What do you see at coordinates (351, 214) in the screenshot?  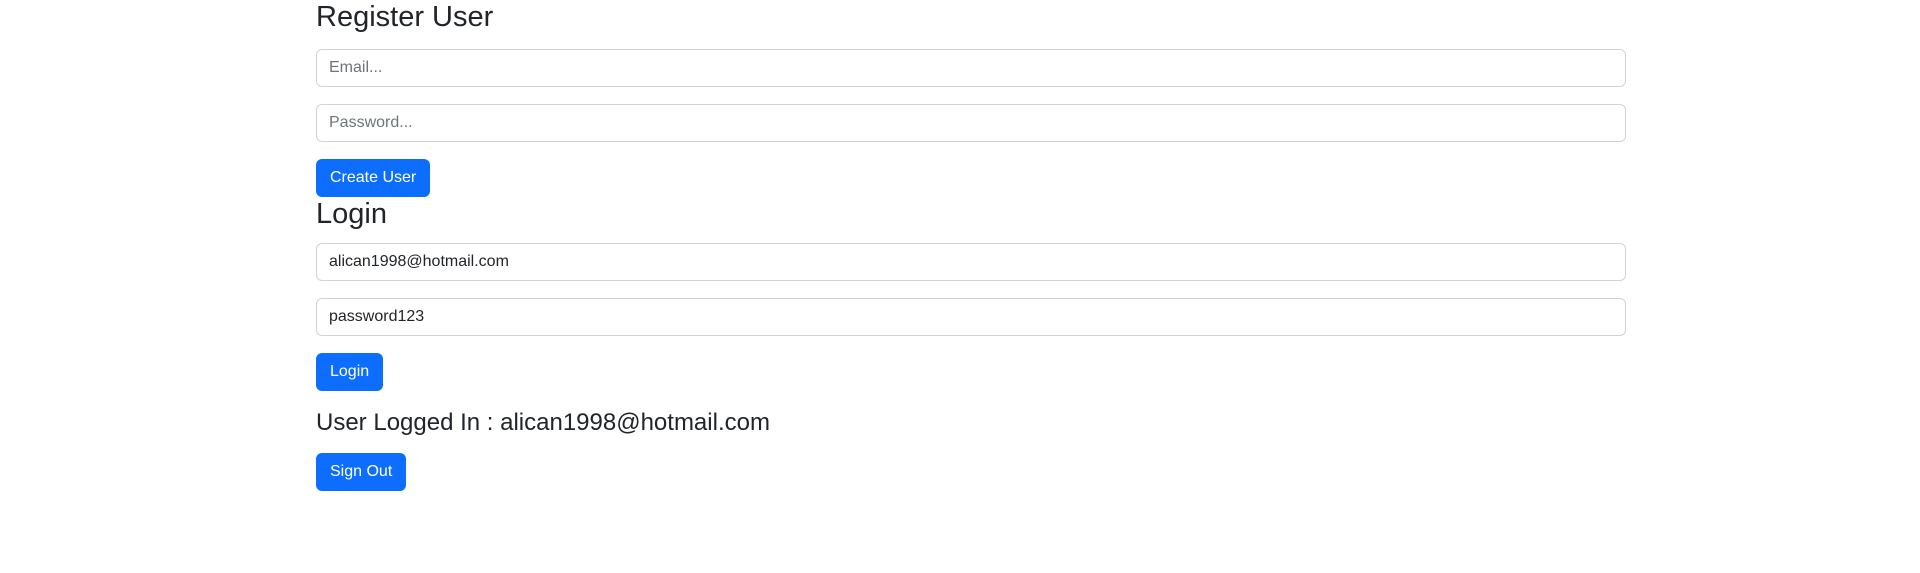 I see `login-title: Login` at bounding box center [351, 214].